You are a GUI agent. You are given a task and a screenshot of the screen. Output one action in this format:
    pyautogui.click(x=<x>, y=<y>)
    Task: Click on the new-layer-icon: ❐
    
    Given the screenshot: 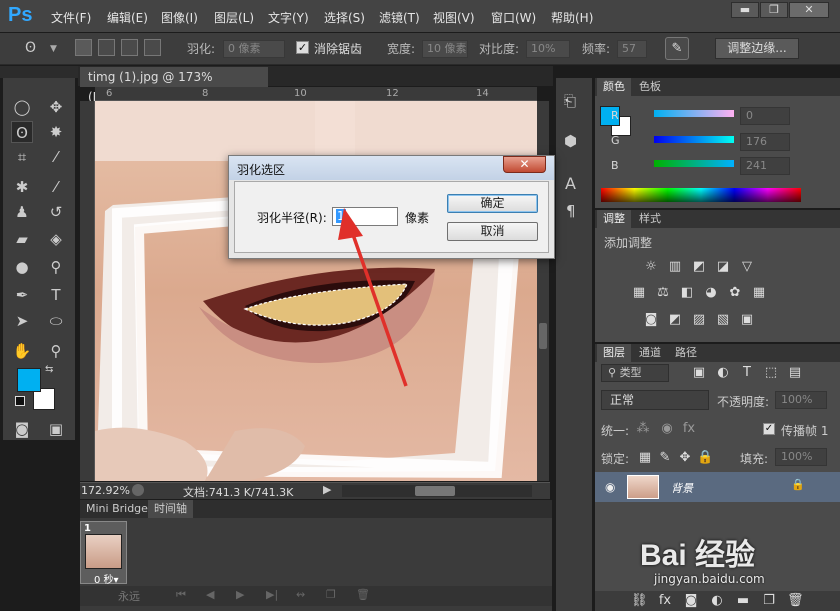 What is the action you would take?
    pyautogui.click(x=769, y=601)
    